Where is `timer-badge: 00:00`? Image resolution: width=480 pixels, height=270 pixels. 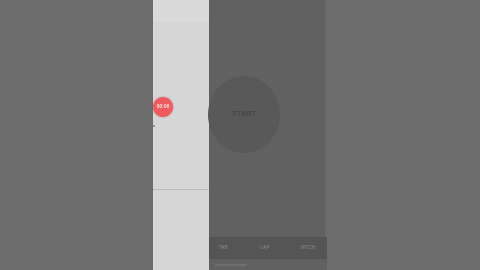
timer-badge: 00:00 is located at coordinates (163, 107).